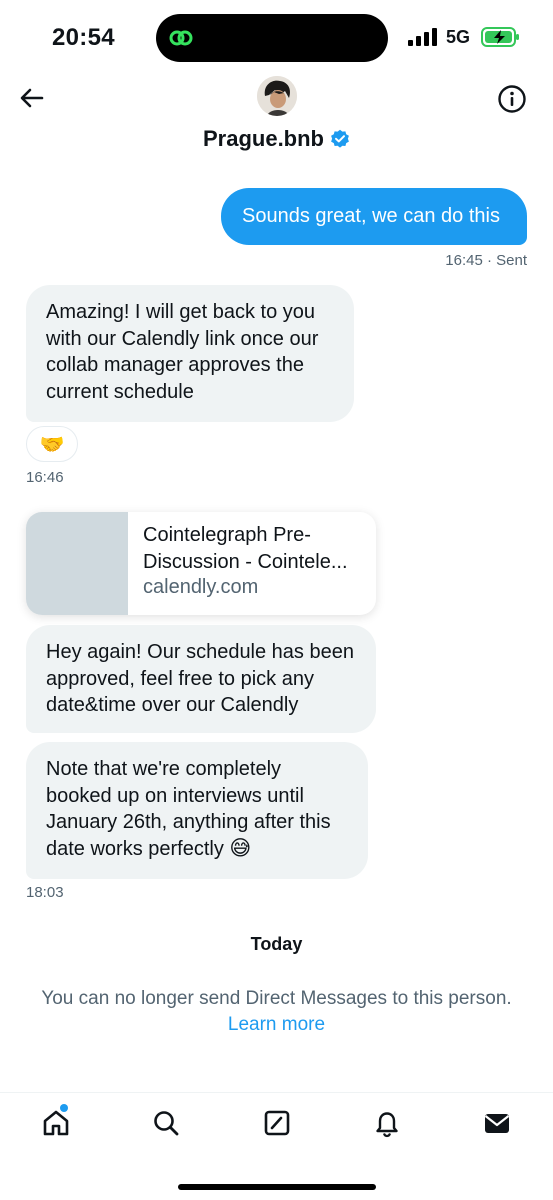 The height and width of the screenshot is (1200, 553). What do you see at coordinates (201, 587) in the screenshot?
I see `link-domain: calendly.com` at bounding box center [201, 587].